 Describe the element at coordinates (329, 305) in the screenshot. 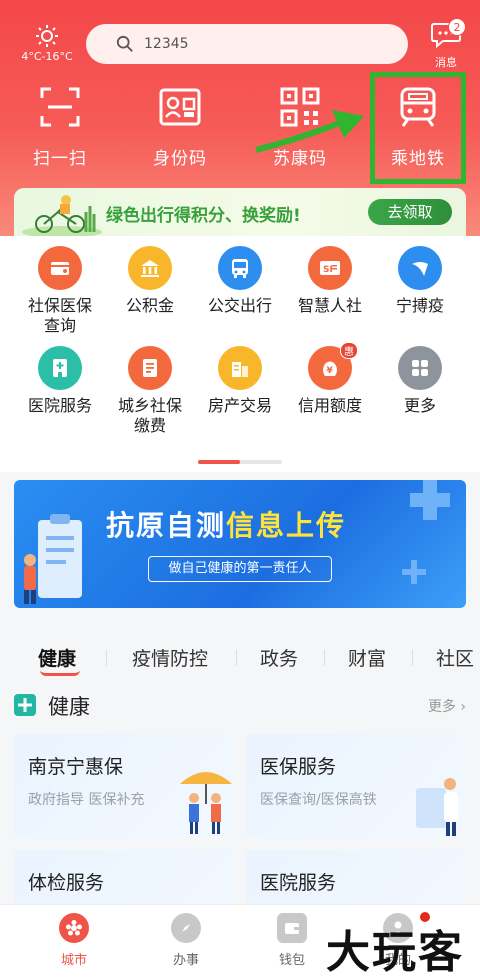

I see `service-label: 智慧人社` at that location.